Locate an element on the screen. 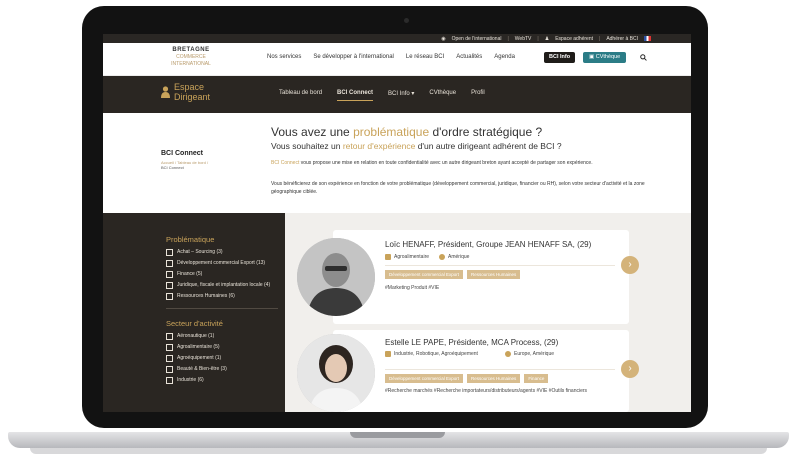 The width and height of the screenshot is (797, 465). filter-checkbox-agroequipement: Agroéquipement (1) is located at coordinates (221, 358).